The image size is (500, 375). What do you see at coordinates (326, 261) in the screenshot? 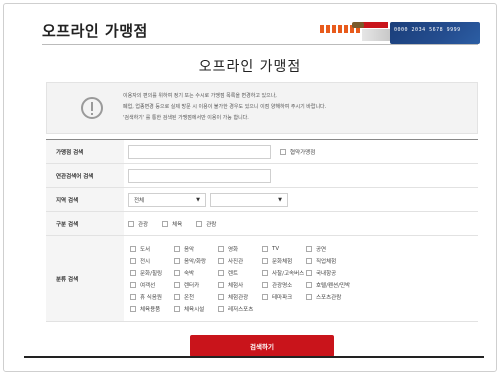
I see `category-option-label: 직업체험` at bounding box center [326, 261].